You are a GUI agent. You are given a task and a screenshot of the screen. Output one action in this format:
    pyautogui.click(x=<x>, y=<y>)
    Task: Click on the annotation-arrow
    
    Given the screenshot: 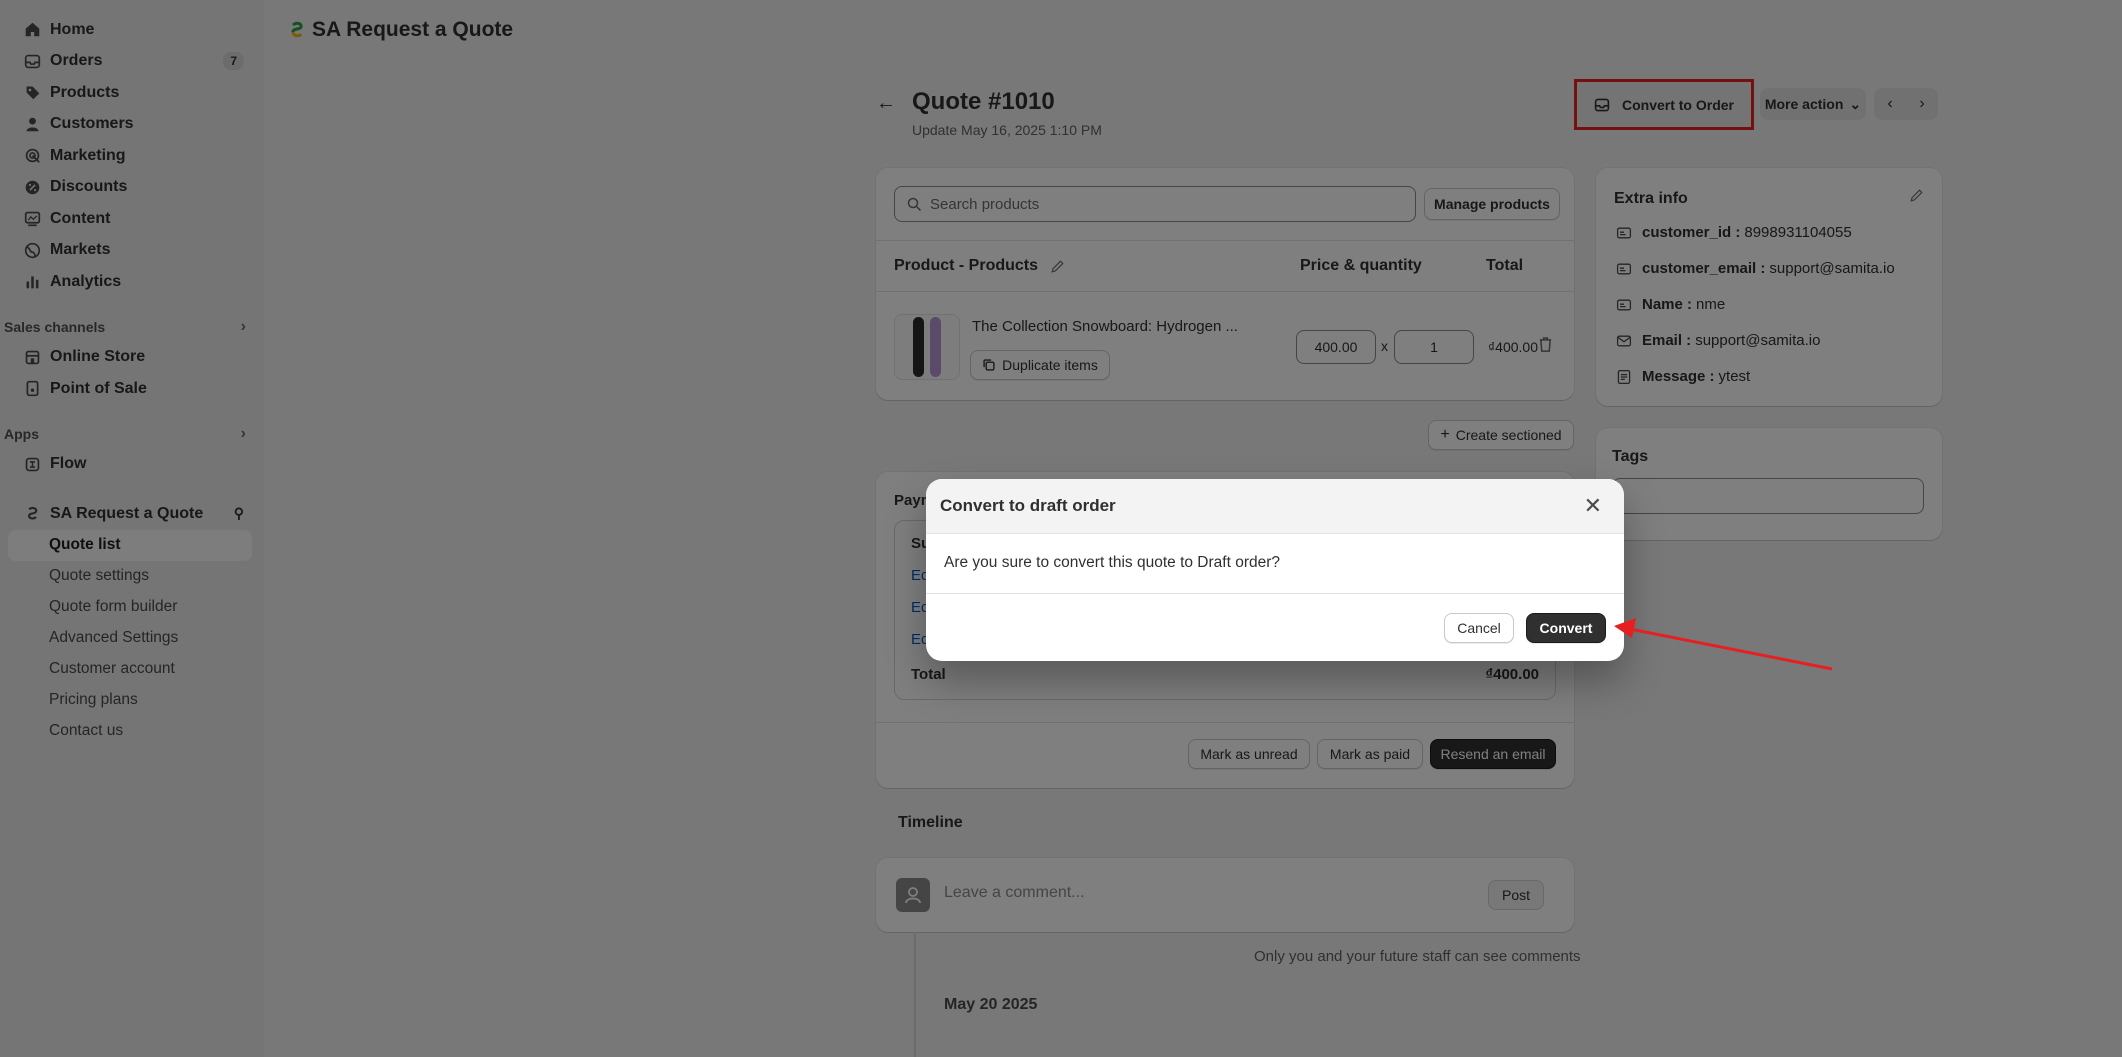 What is the action you would take?
    pyautogui.click(x=1723, y=644)
    